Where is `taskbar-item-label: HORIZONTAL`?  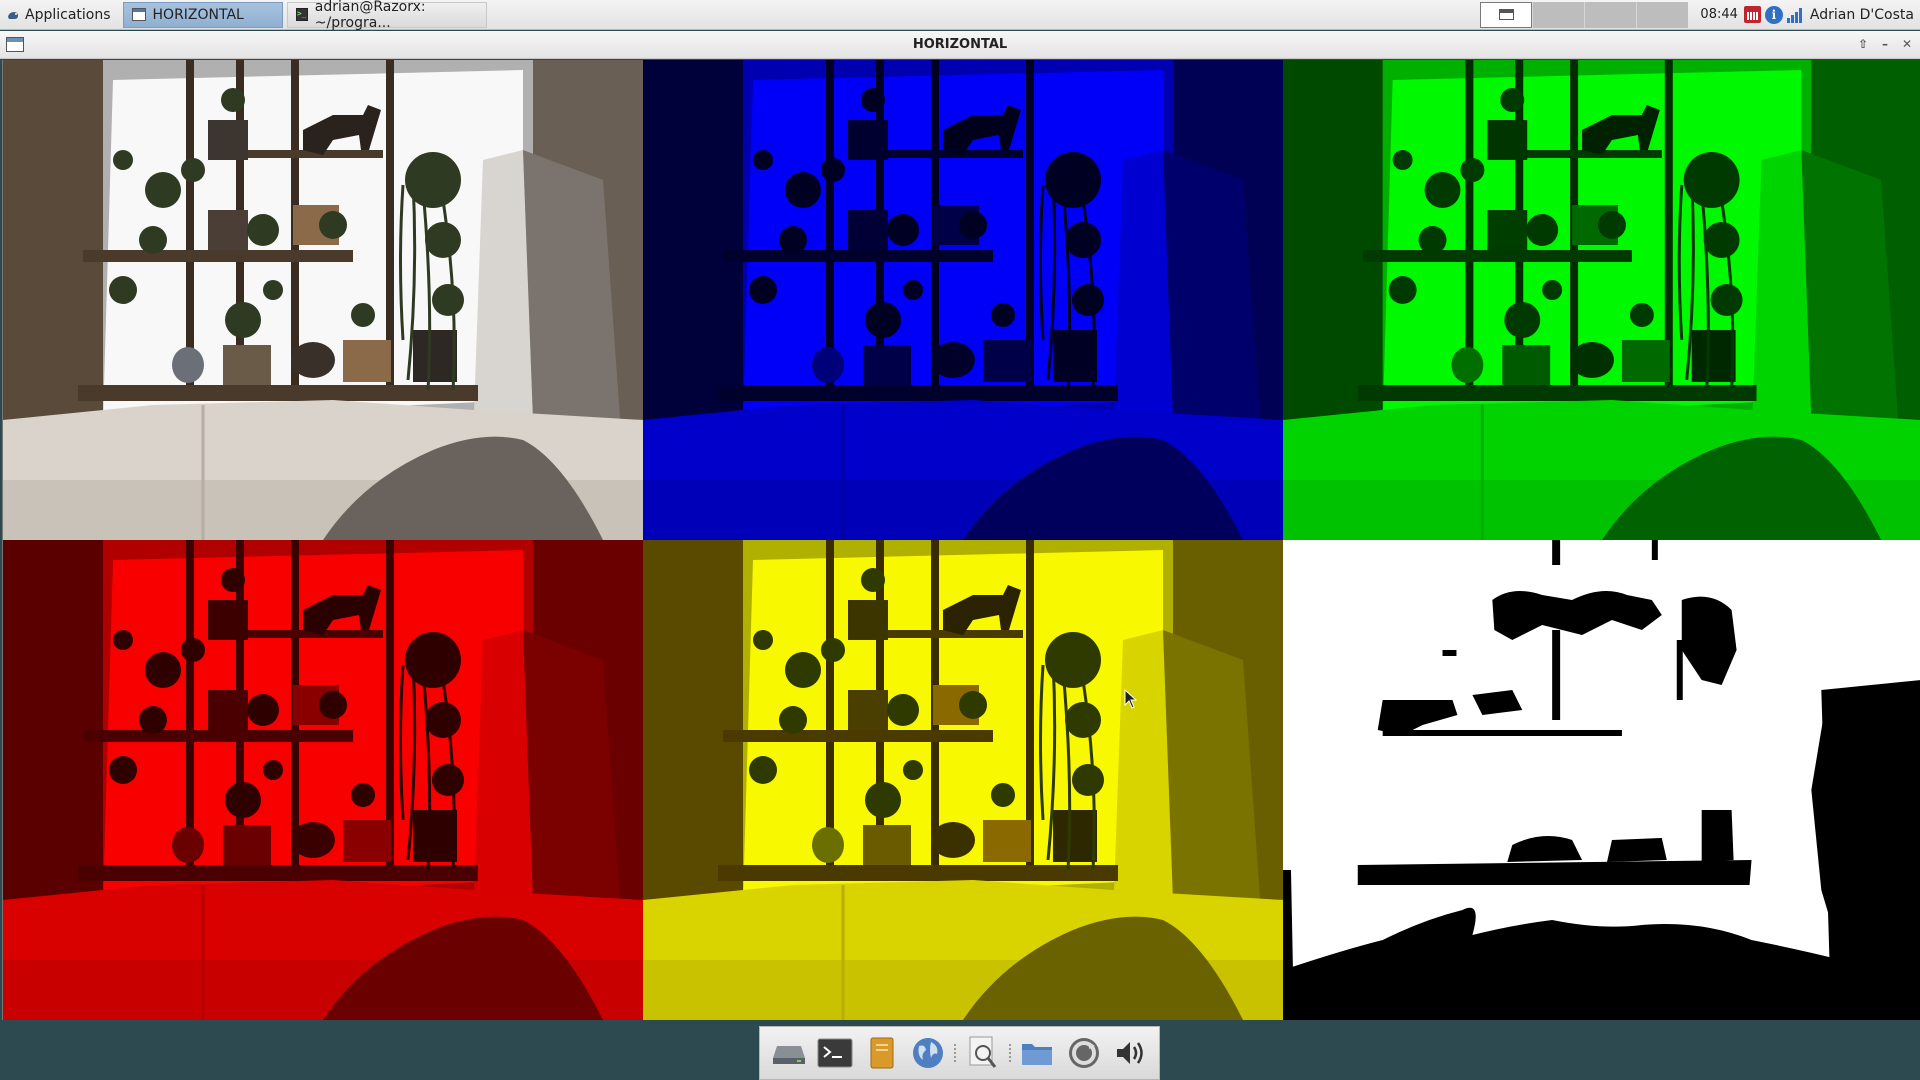
taskbar-item-label: HORIZONTAL is located at coordinates (198, 14).